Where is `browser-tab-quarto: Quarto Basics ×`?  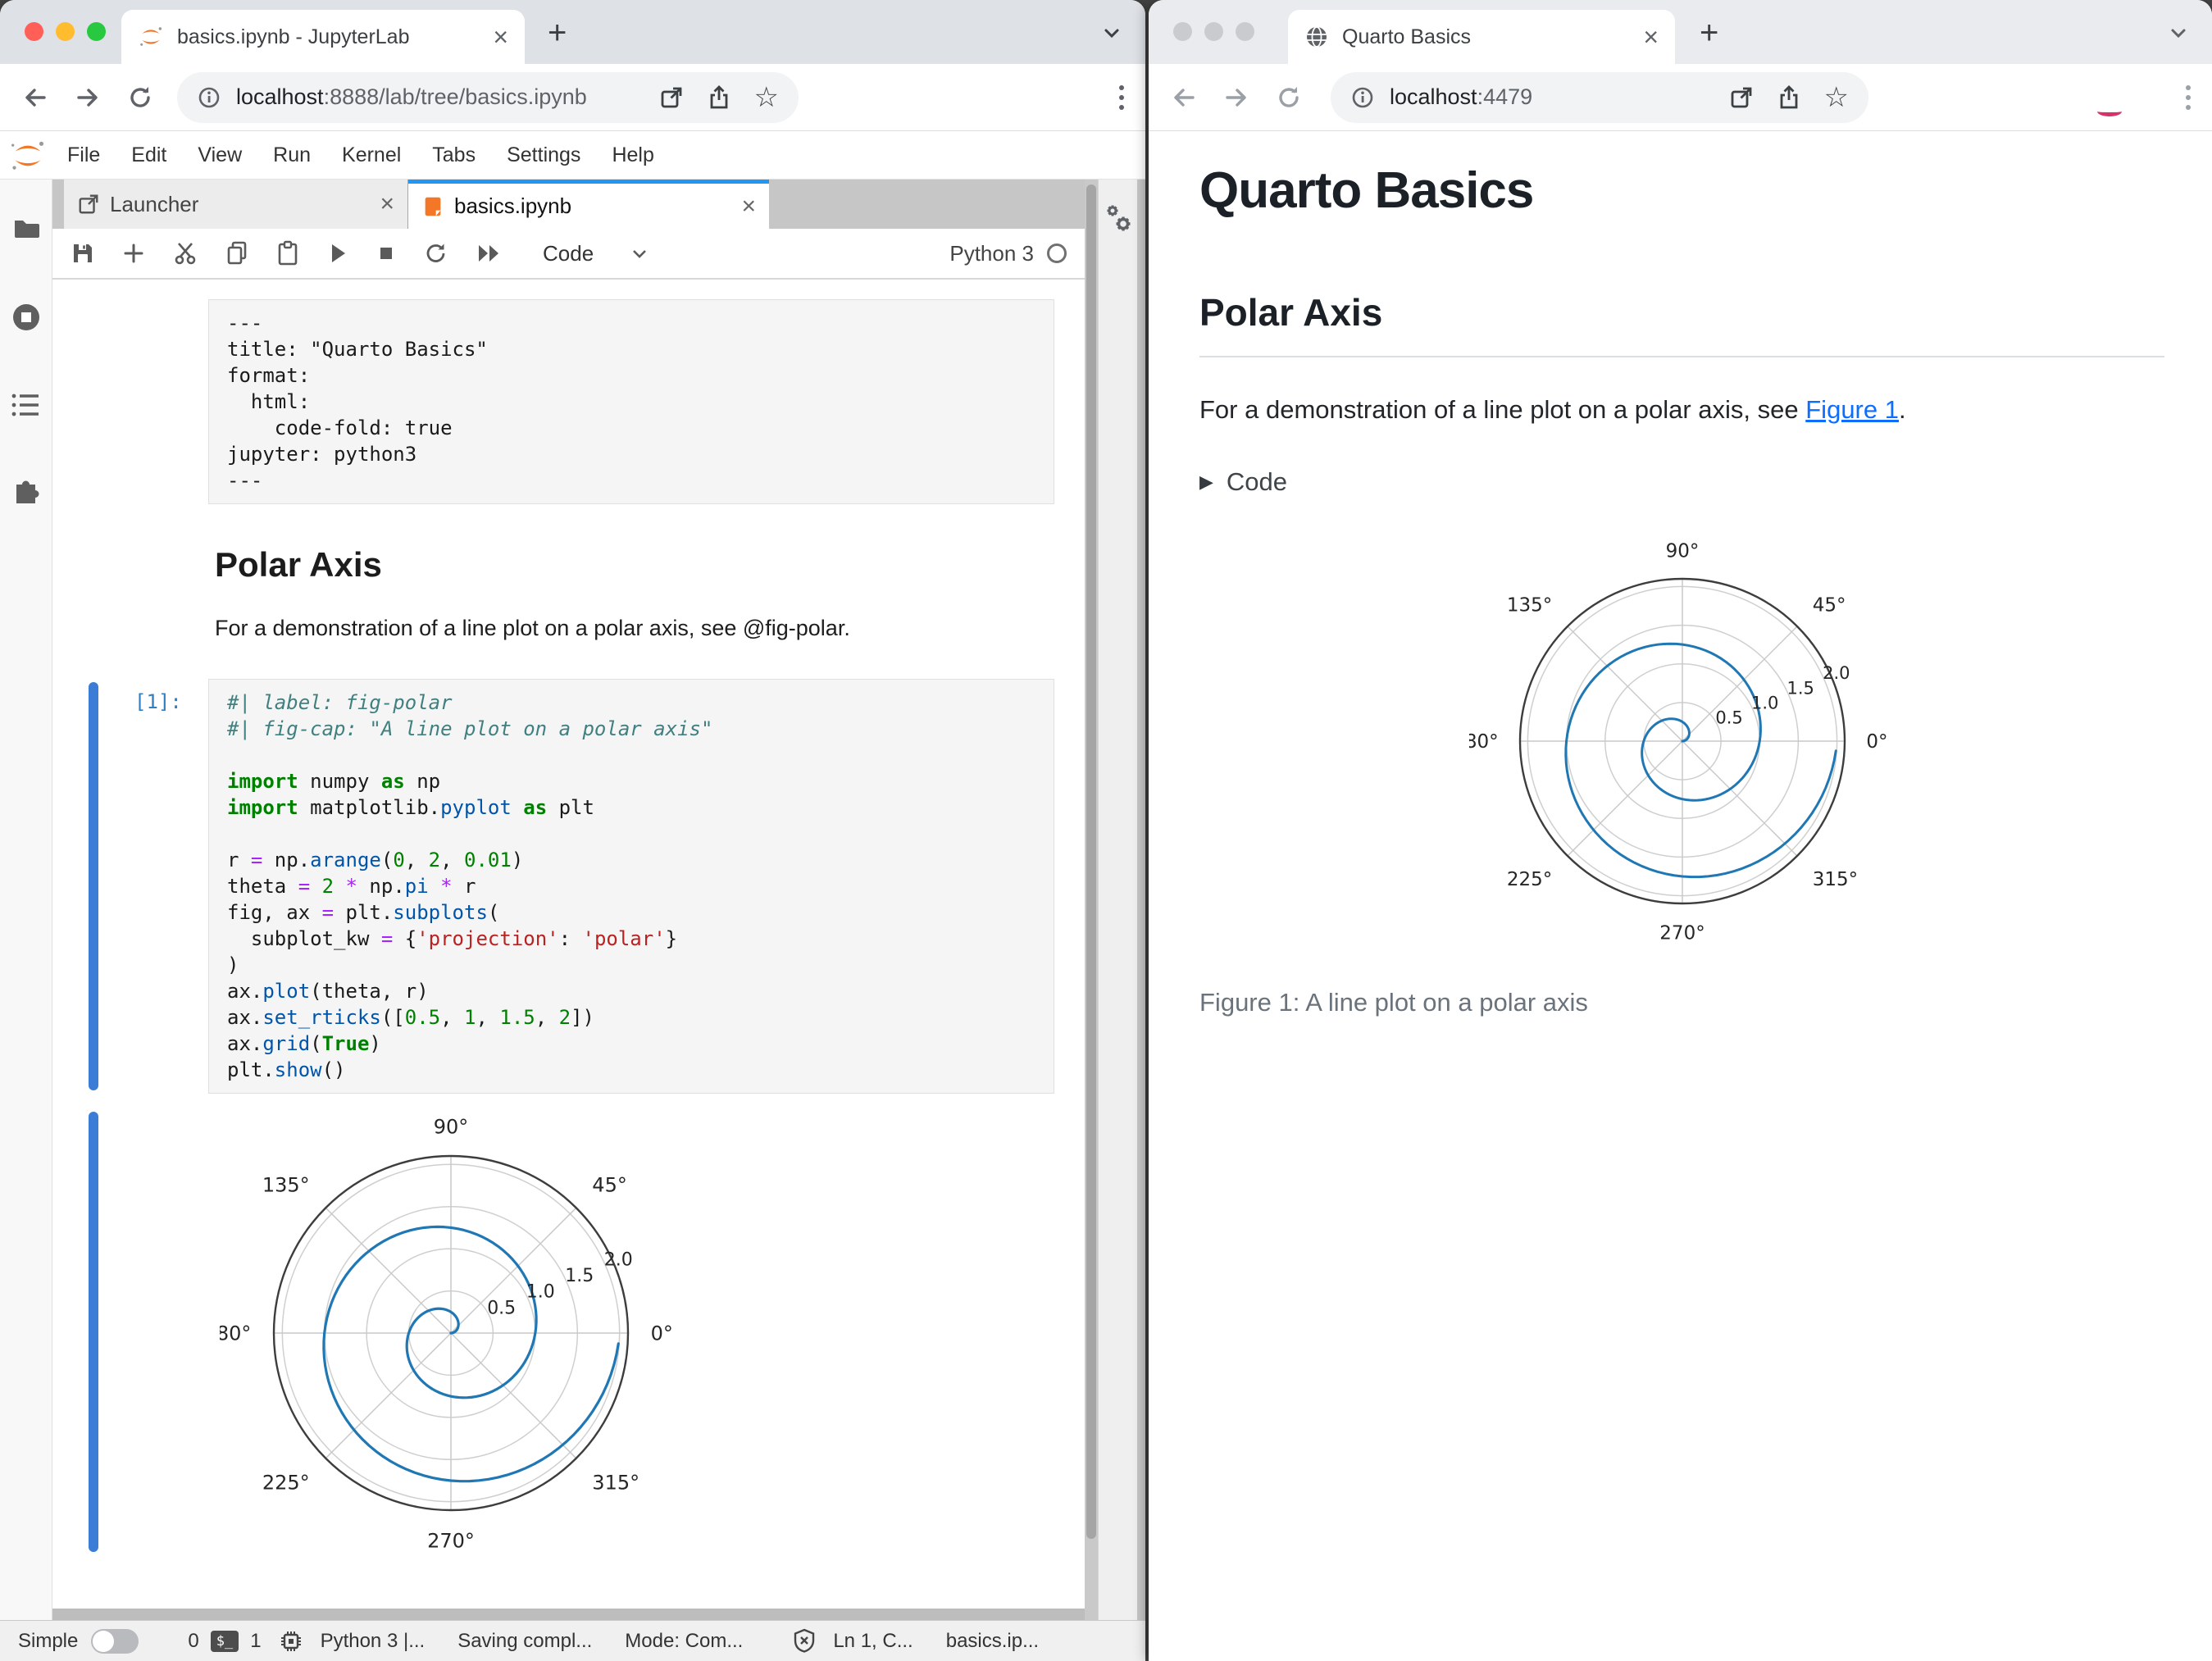 browser-tab-quarto: Quarto Basics × is located at coordinates (1481, 37).